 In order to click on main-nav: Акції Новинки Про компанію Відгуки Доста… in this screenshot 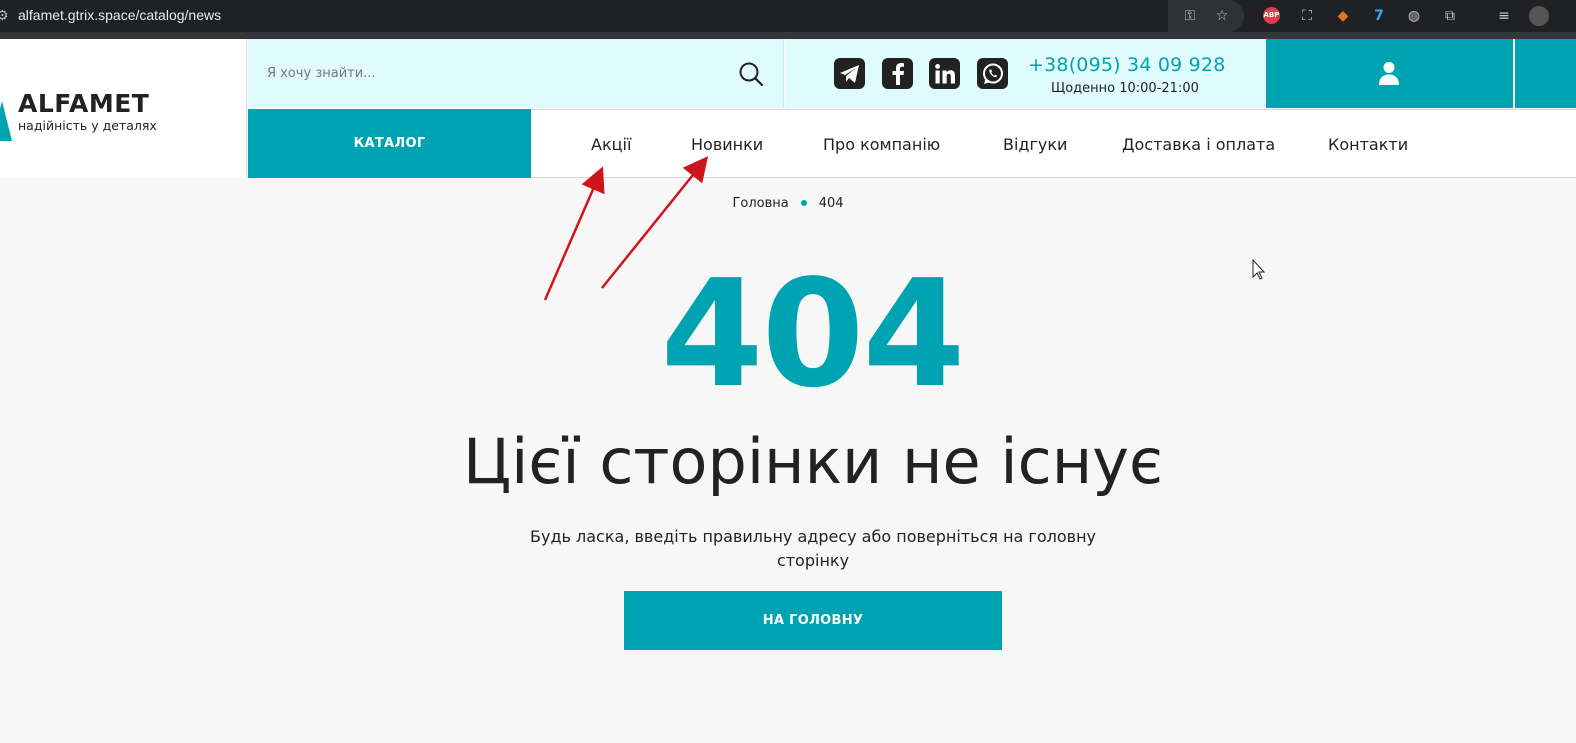, I will do `click(1053, 143)`.